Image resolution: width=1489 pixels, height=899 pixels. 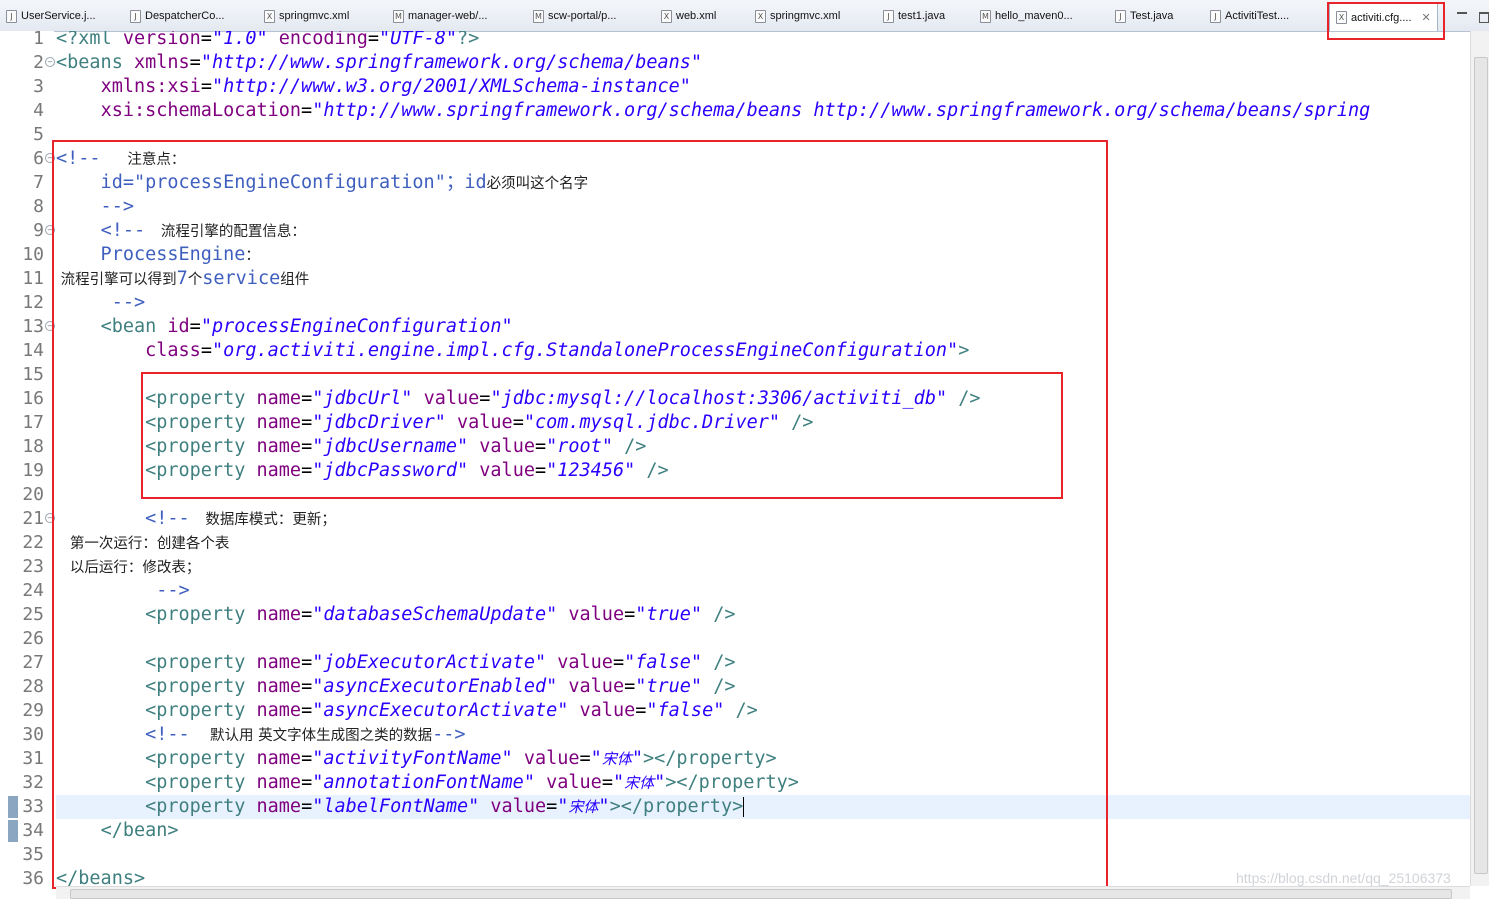 What do you see at coordinates (356, 326) in the screenshot?
I see `code-token: "processEngineConfiguration"` at bounding box center [356, 326].